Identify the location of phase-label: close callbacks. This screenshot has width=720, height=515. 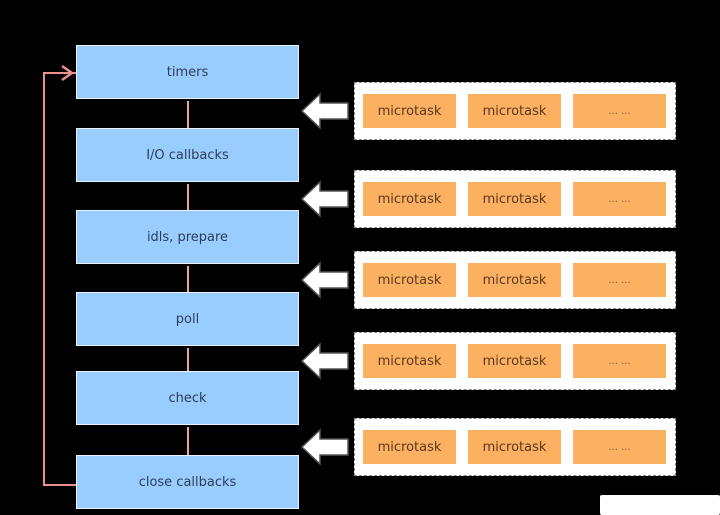
(187, 482).